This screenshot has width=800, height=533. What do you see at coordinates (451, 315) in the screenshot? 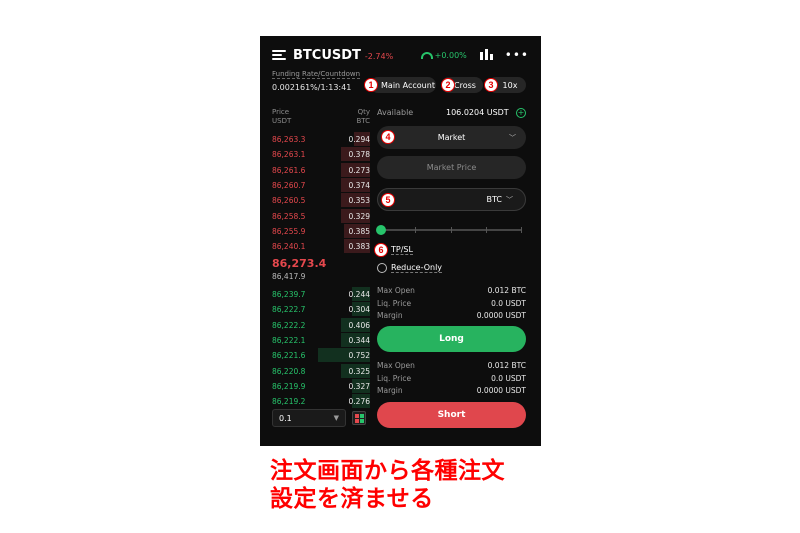
I see `long-margin: Margin 0.0000 USDT` at bounding box center [451, 315].